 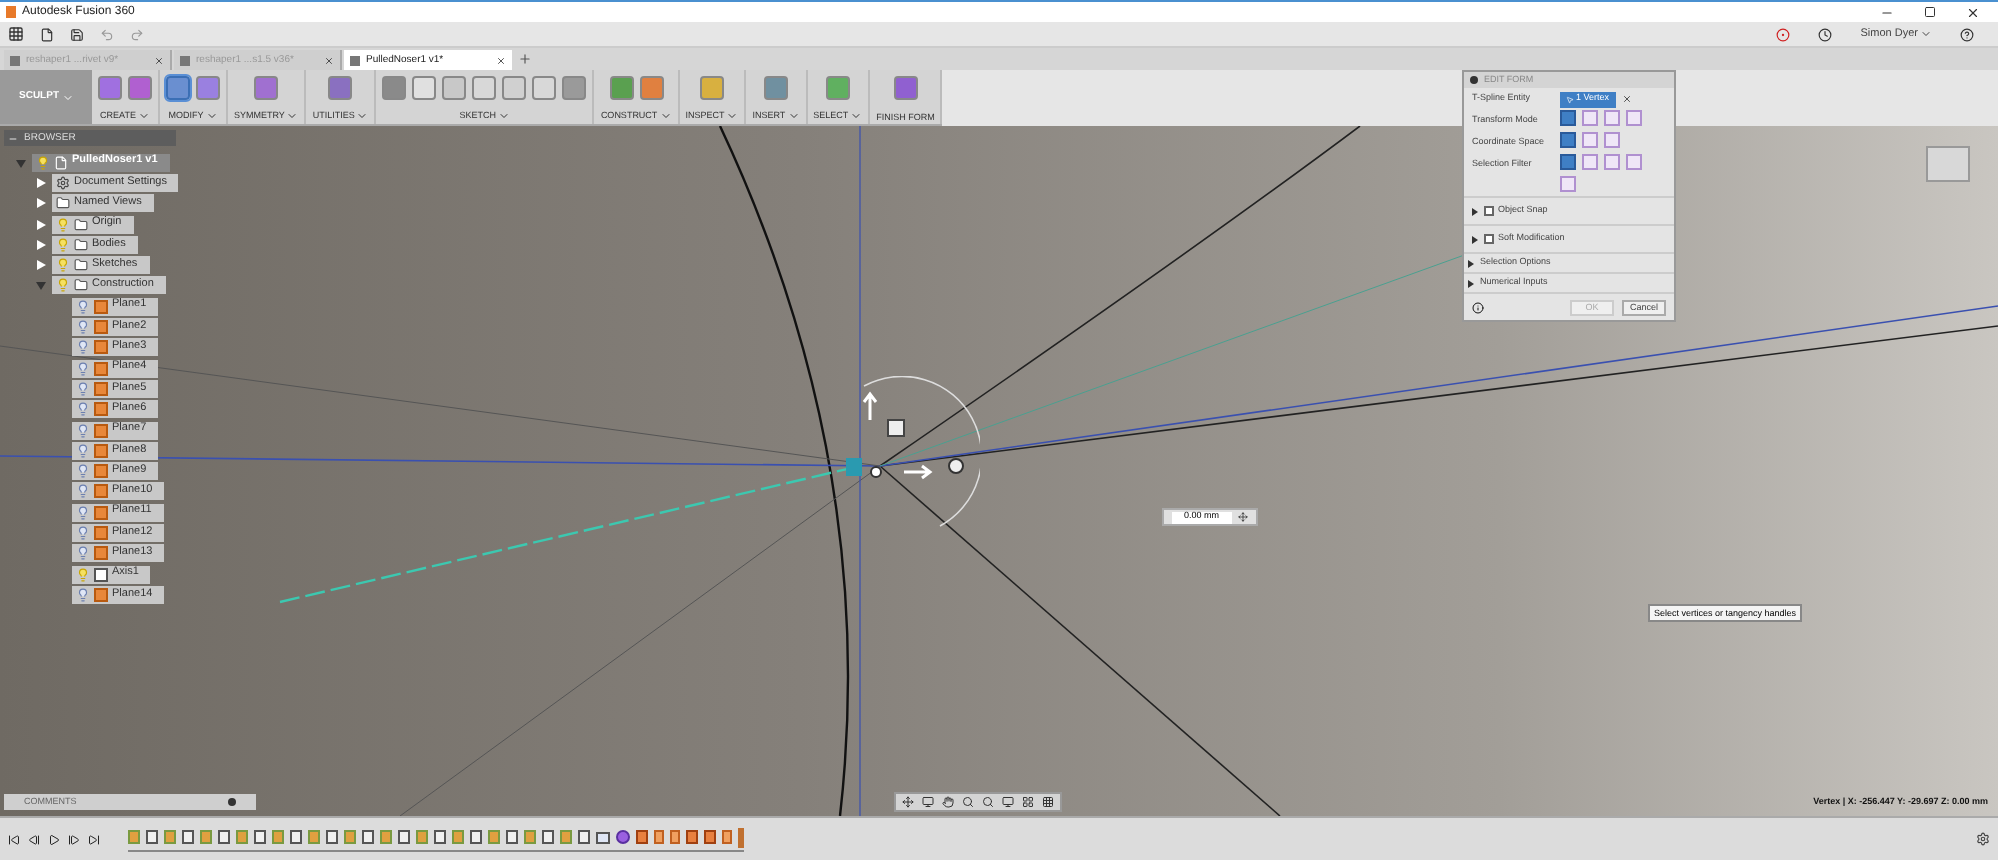 What do you see at coordinates (603, 837) in the screenshot?
I see `view-feature-icon` at bounding box center [603, 837].